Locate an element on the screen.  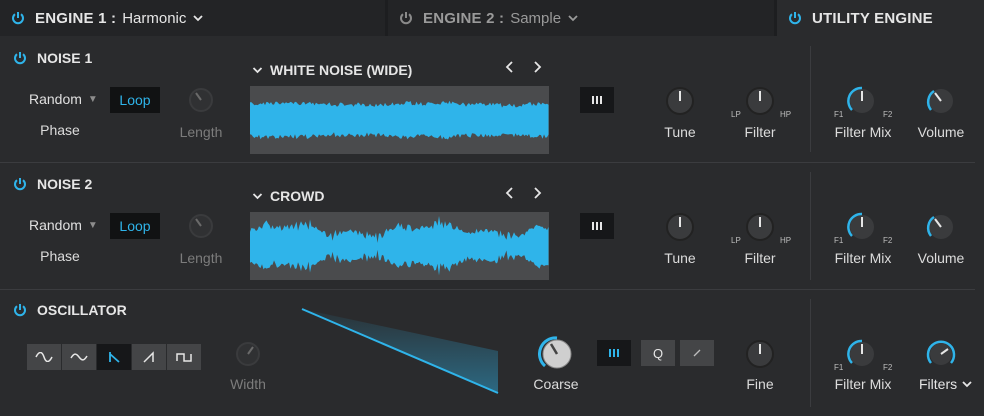
waveform-selector is located at coordinates (114, 357).